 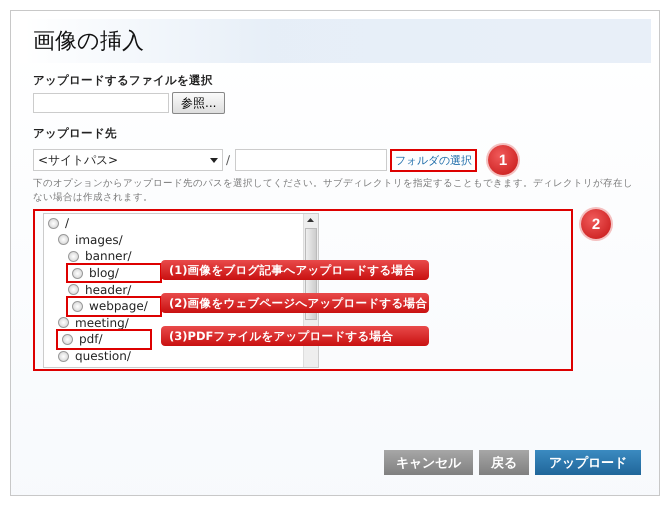 What do you see at coordinates (123, 80) in the screenshot?
I see `file-label: アップロードするファイルを選択` at bounding box center [123, 80].